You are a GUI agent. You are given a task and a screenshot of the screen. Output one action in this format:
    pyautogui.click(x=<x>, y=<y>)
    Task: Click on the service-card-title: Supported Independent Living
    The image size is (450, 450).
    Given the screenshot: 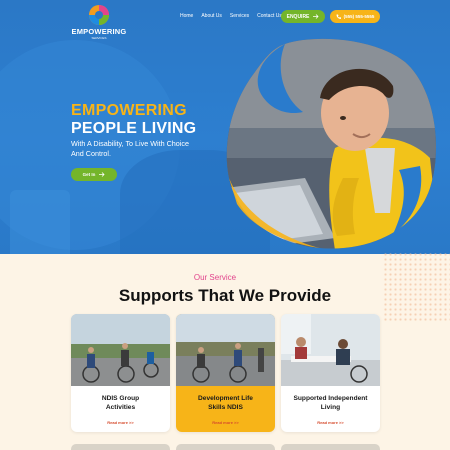 What is the action you would take?
    pyautogui.click(x=330, y=403)
    